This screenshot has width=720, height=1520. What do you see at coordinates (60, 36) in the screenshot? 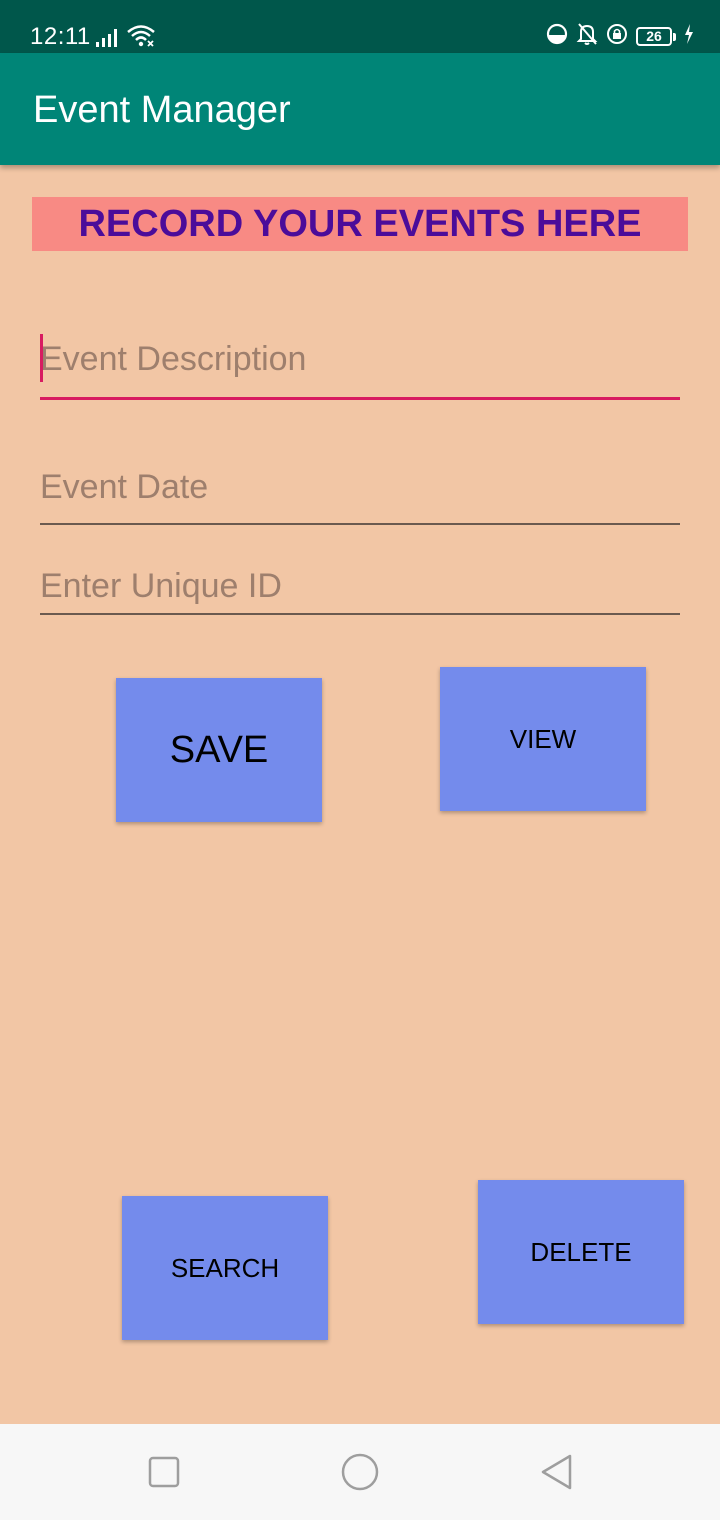
I see `status-time: 12:11` at bounding box center [60, 36].